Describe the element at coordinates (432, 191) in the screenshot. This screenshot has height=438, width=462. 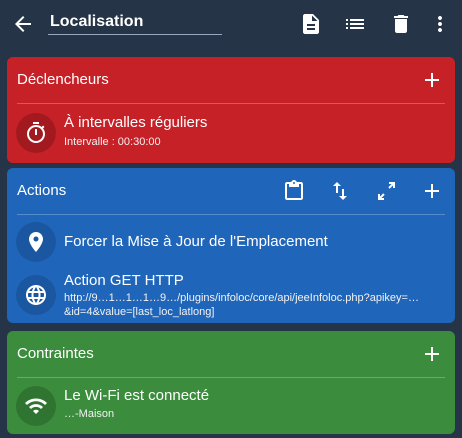
I see `add-action-icon` at that location.